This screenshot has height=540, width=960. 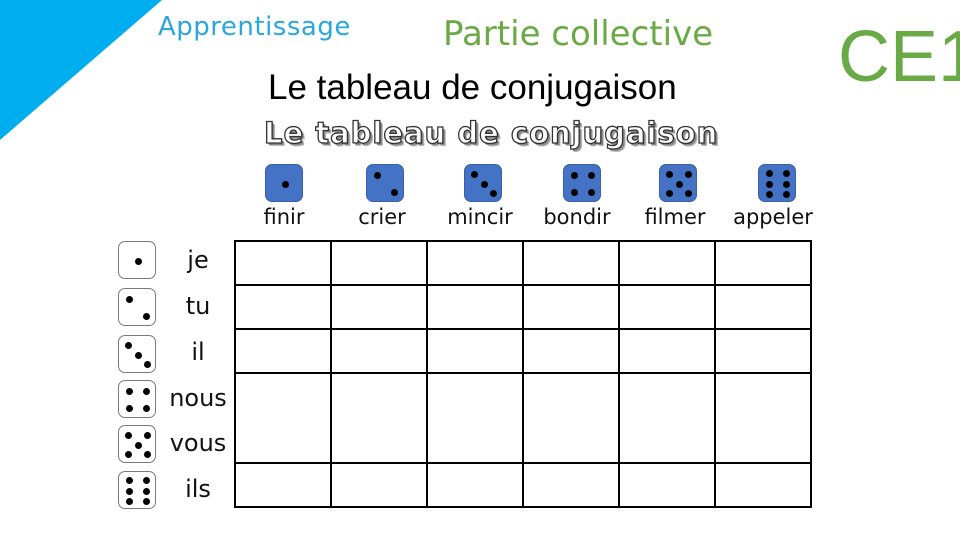 I want to click on level-badge: CE1, so click(x=899, y=57).